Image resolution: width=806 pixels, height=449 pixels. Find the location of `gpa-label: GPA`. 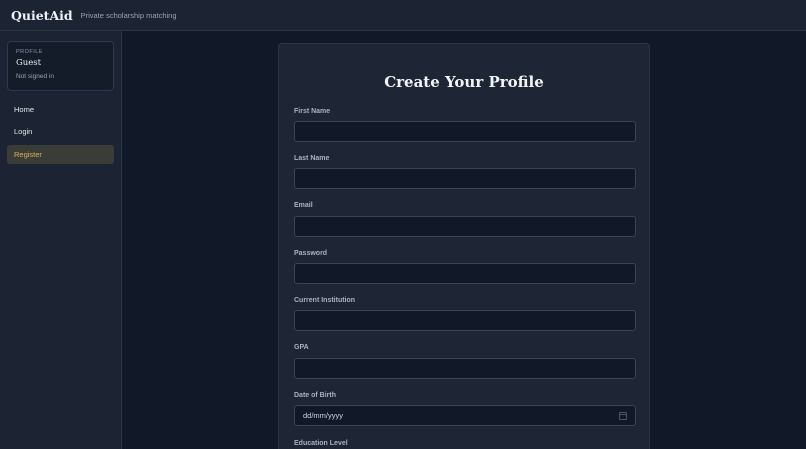

gpa-label: GPA is located at coordinates (301, 347).